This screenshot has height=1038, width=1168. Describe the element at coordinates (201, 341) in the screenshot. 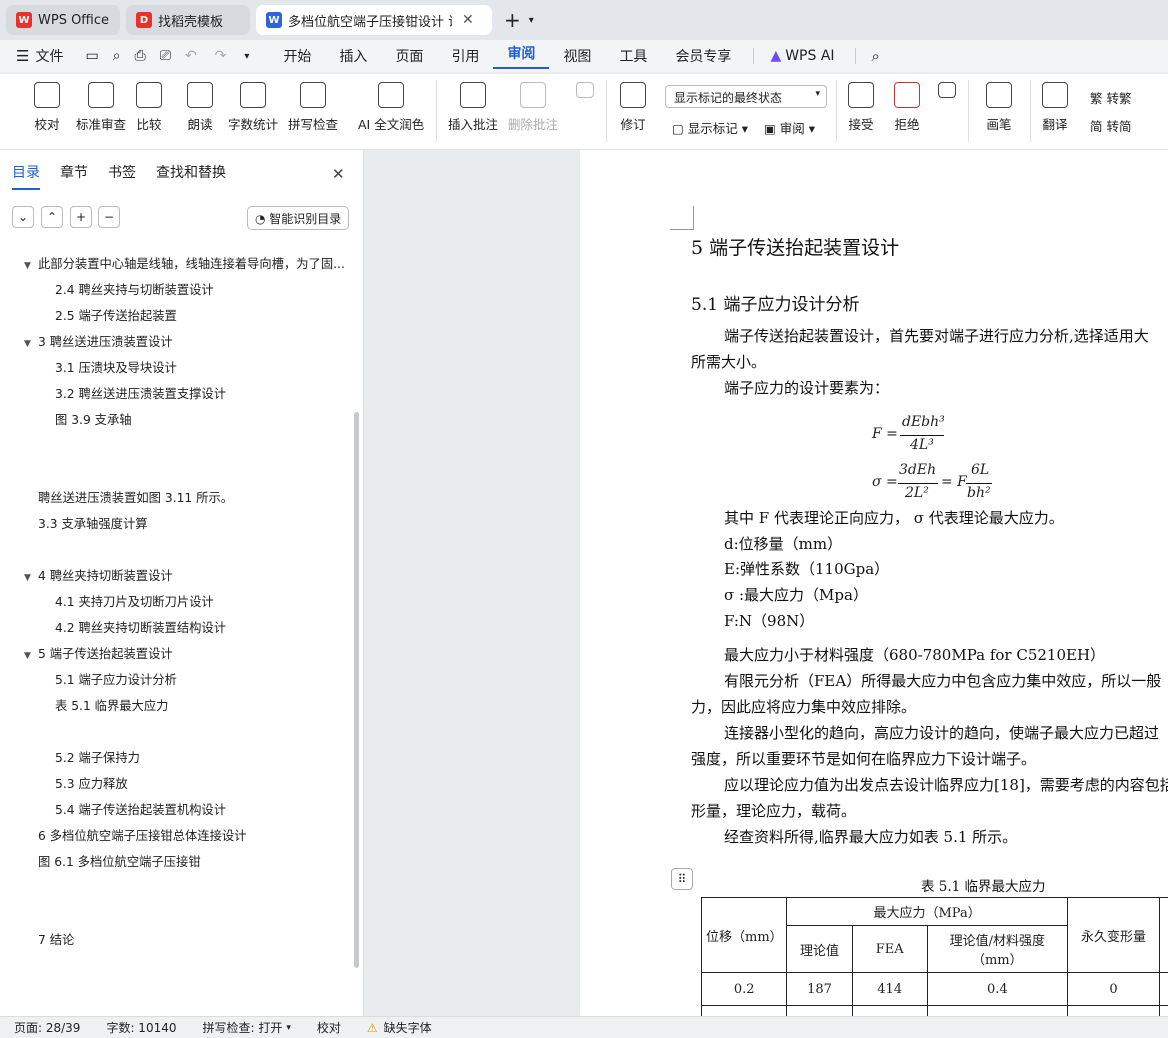

I see `toc-item: ▼ 3 聘丝送进压溃装置设计` at that location.